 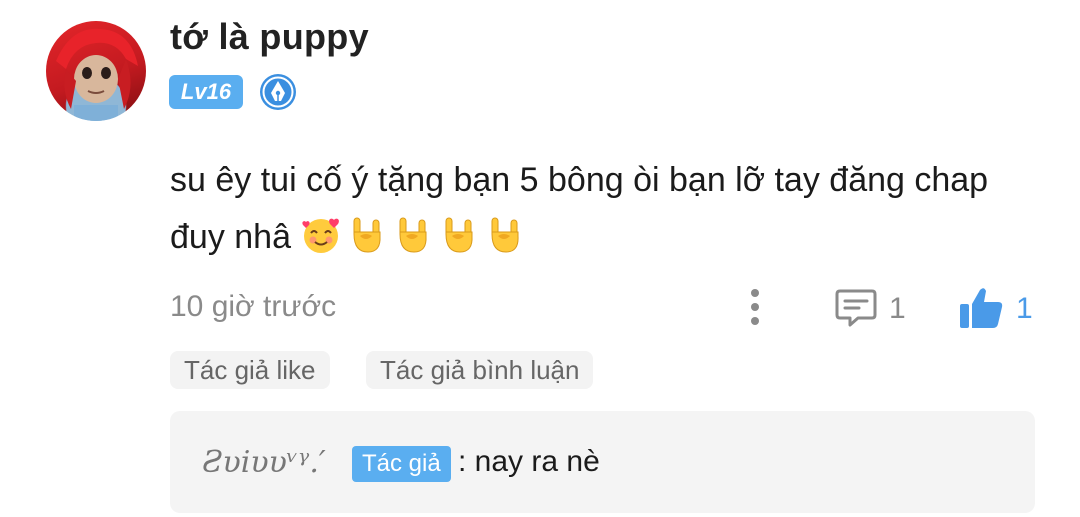 I want to click on timestamp: 10 giờ trước, so click(x=253, y=306).